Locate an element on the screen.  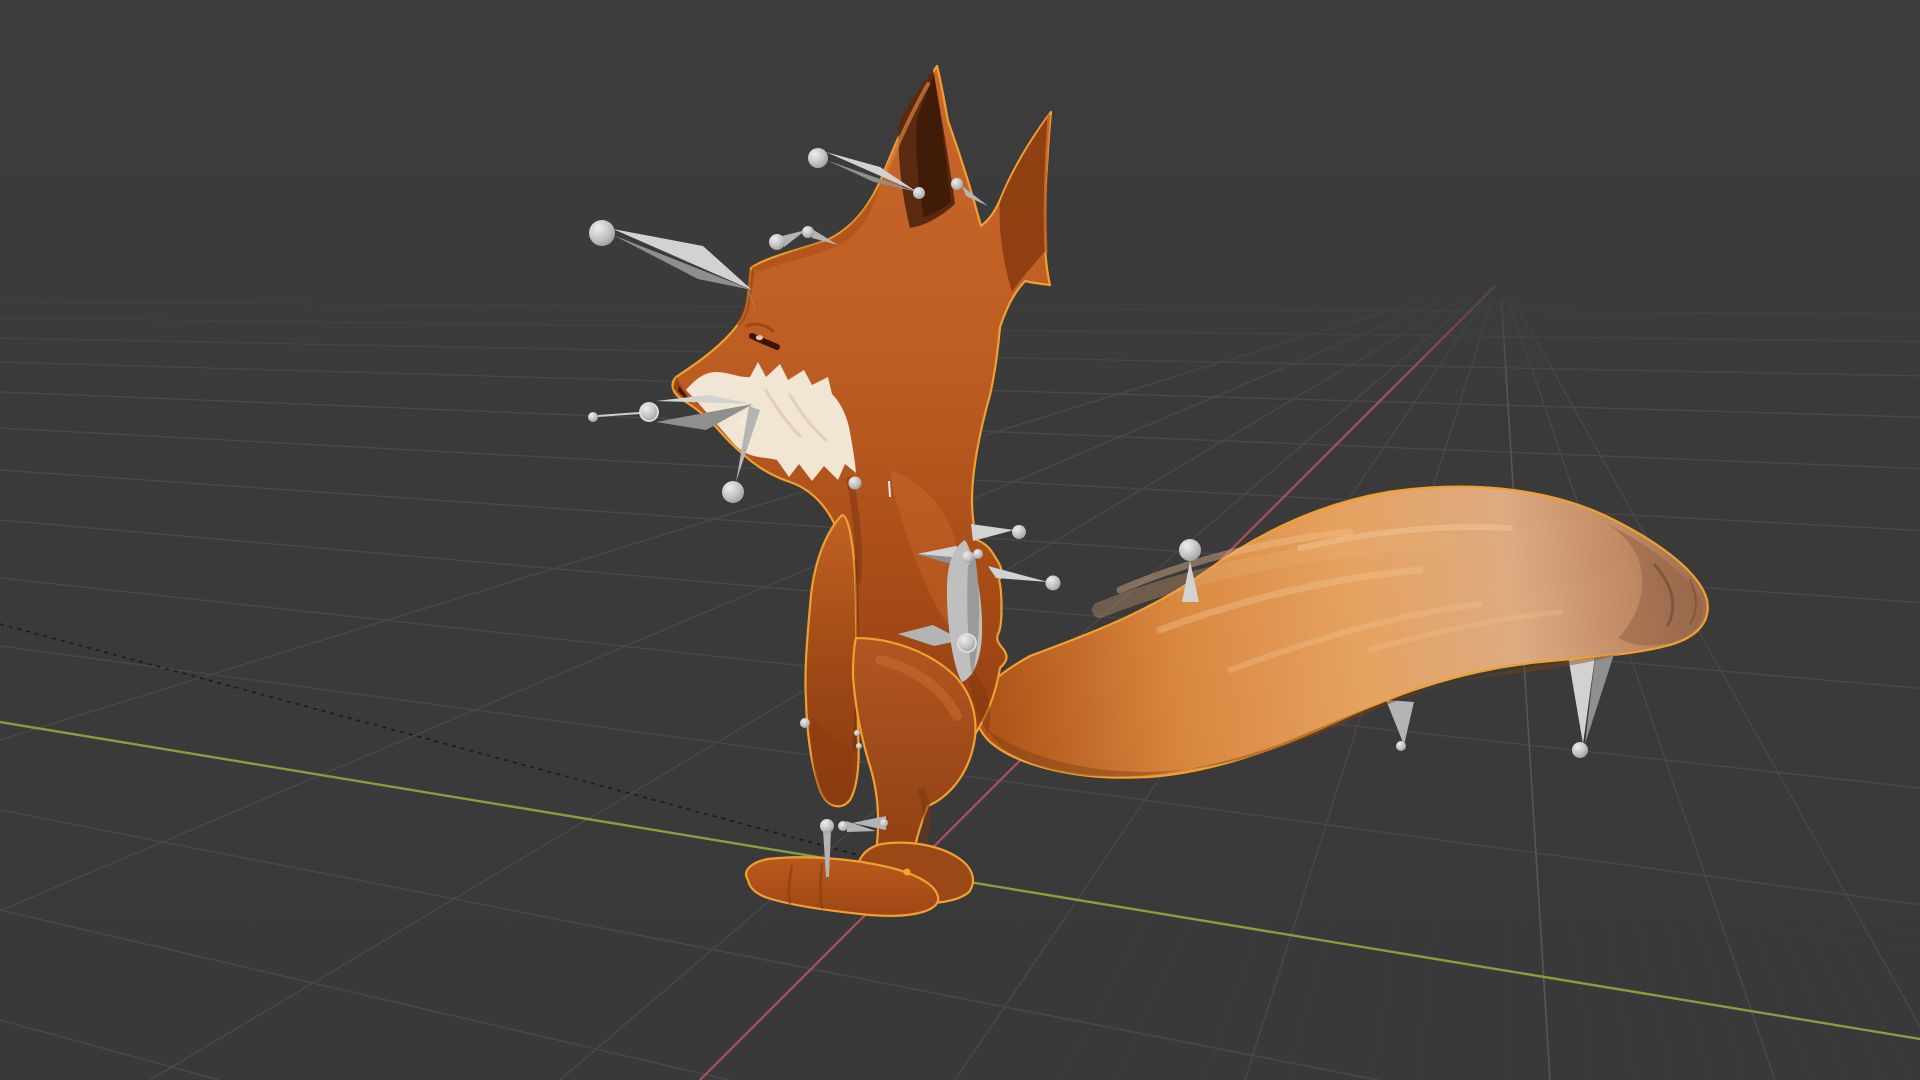
far-ear-bone-sphere is located at coordinates (957, 184).